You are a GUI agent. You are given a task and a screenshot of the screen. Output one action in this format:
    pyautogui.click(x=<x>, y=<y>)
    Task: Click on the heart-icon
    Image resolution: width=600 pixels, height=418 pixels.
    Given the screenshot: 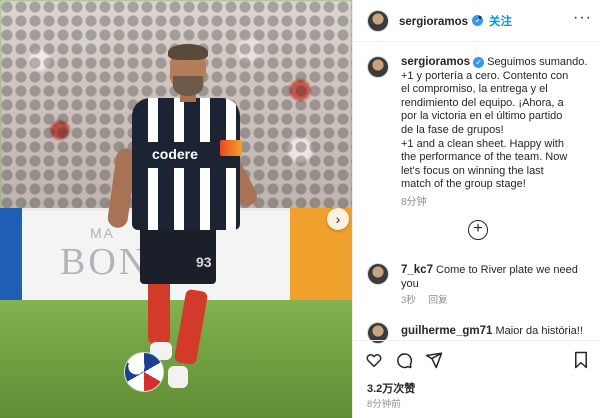 What is the action you would take?
    pyautogui.click(x=374, y=362)
    